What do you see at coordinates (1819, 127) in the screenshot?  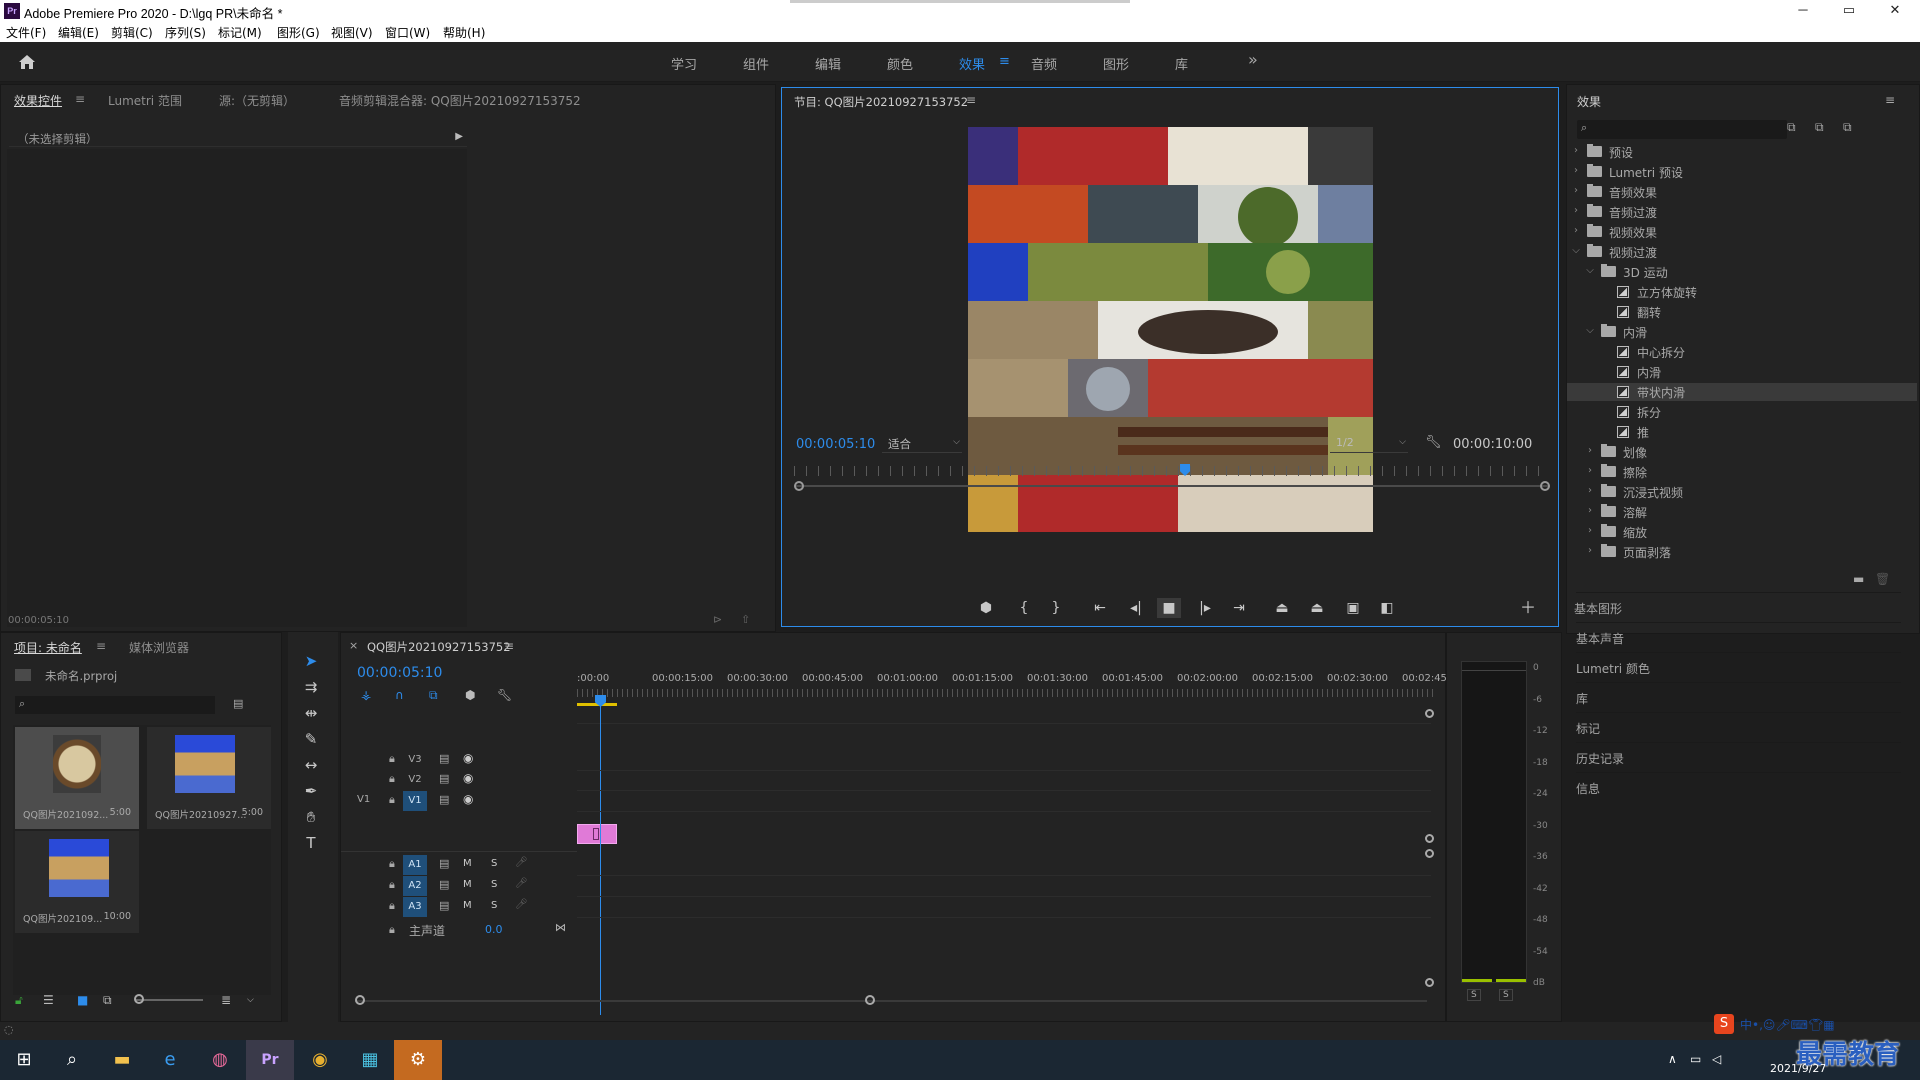 I see `32bit-effects-icon: ⧉` at bounding box center [1819, 127].